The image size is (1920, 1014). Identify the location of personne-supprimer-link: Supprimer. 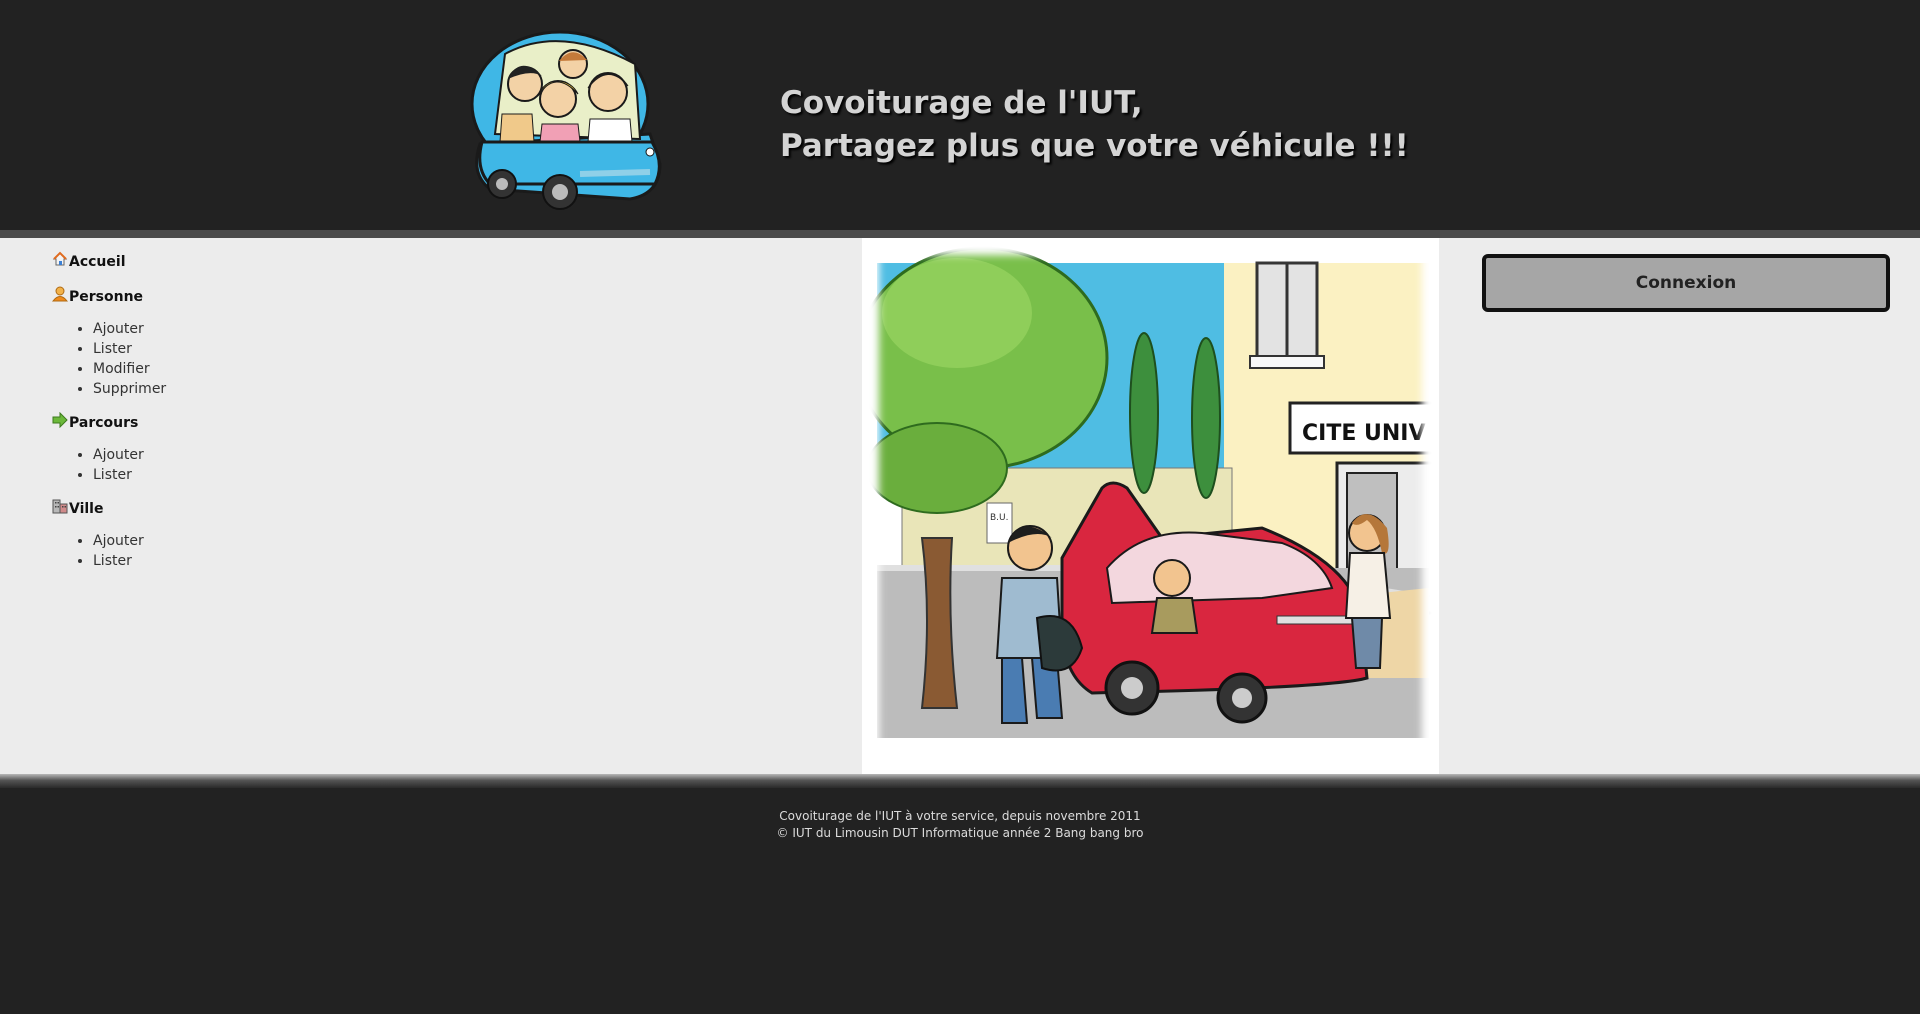
(129, 389).